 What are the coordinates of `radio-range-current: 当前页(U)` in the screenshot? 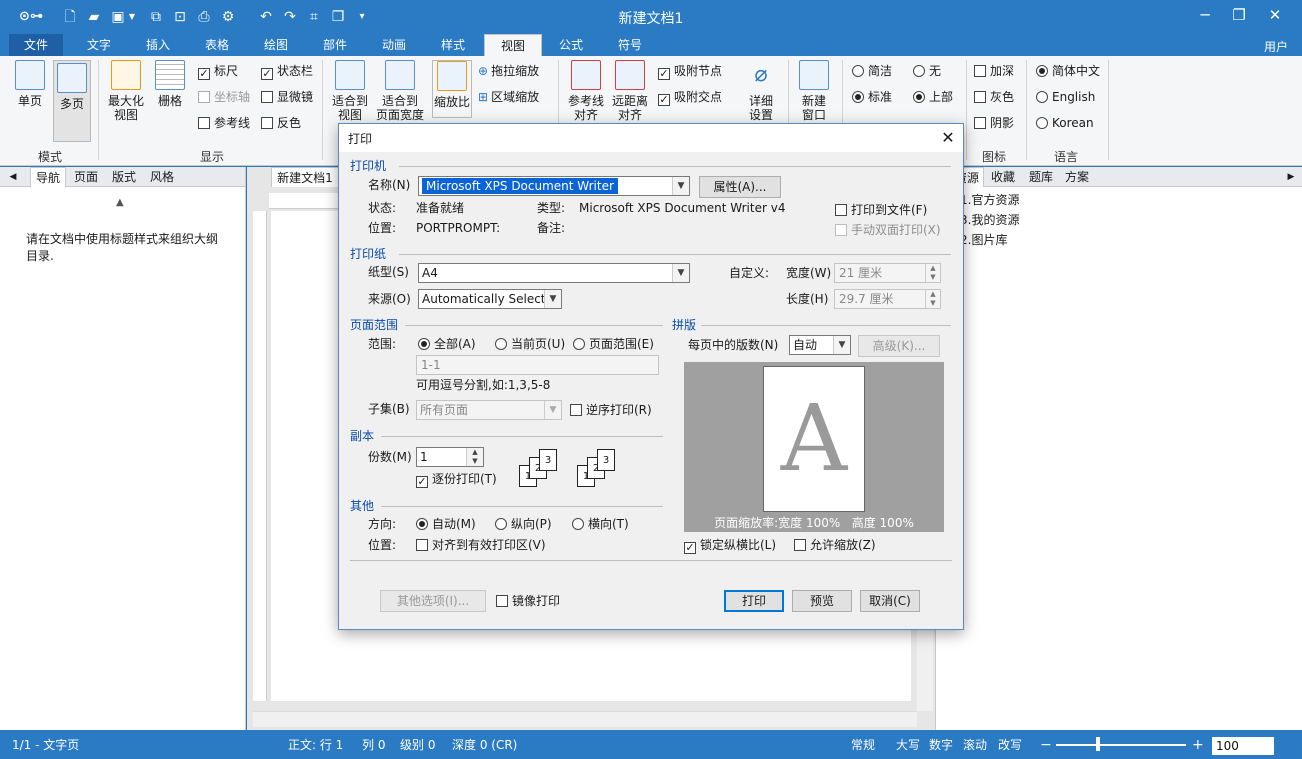 It's located at (530, 344).